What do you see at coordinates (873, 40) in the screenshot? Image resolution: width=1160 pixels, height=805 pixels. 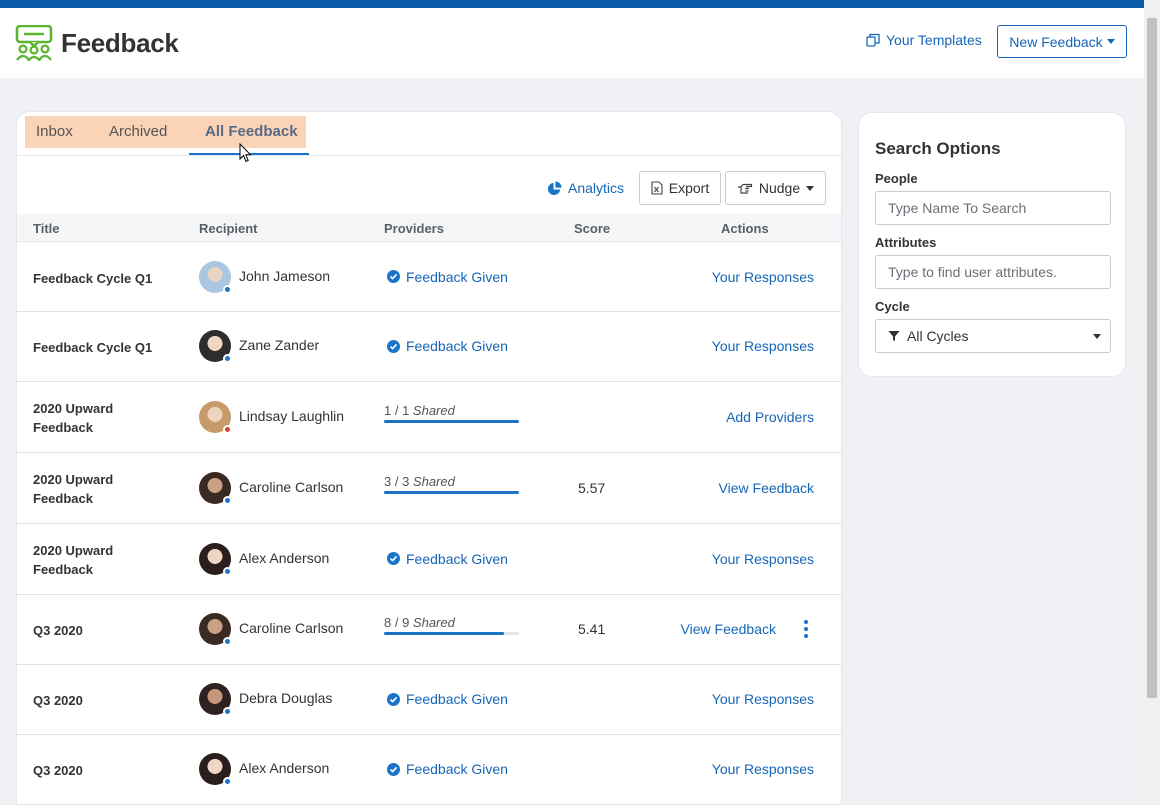 I see `copy-icon` at bounding box center [873, 40].